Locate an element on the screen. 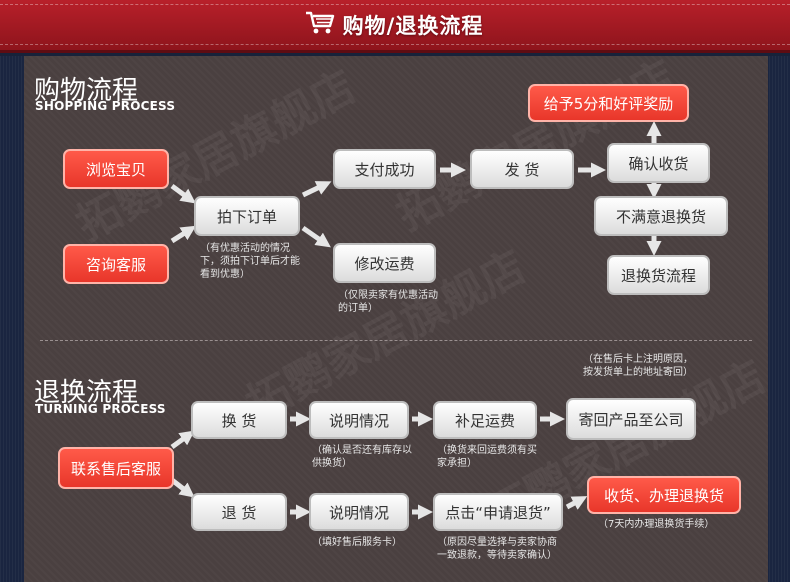  note-receive: （7天内办理退换货手续） is located at coordinates (656, 524).